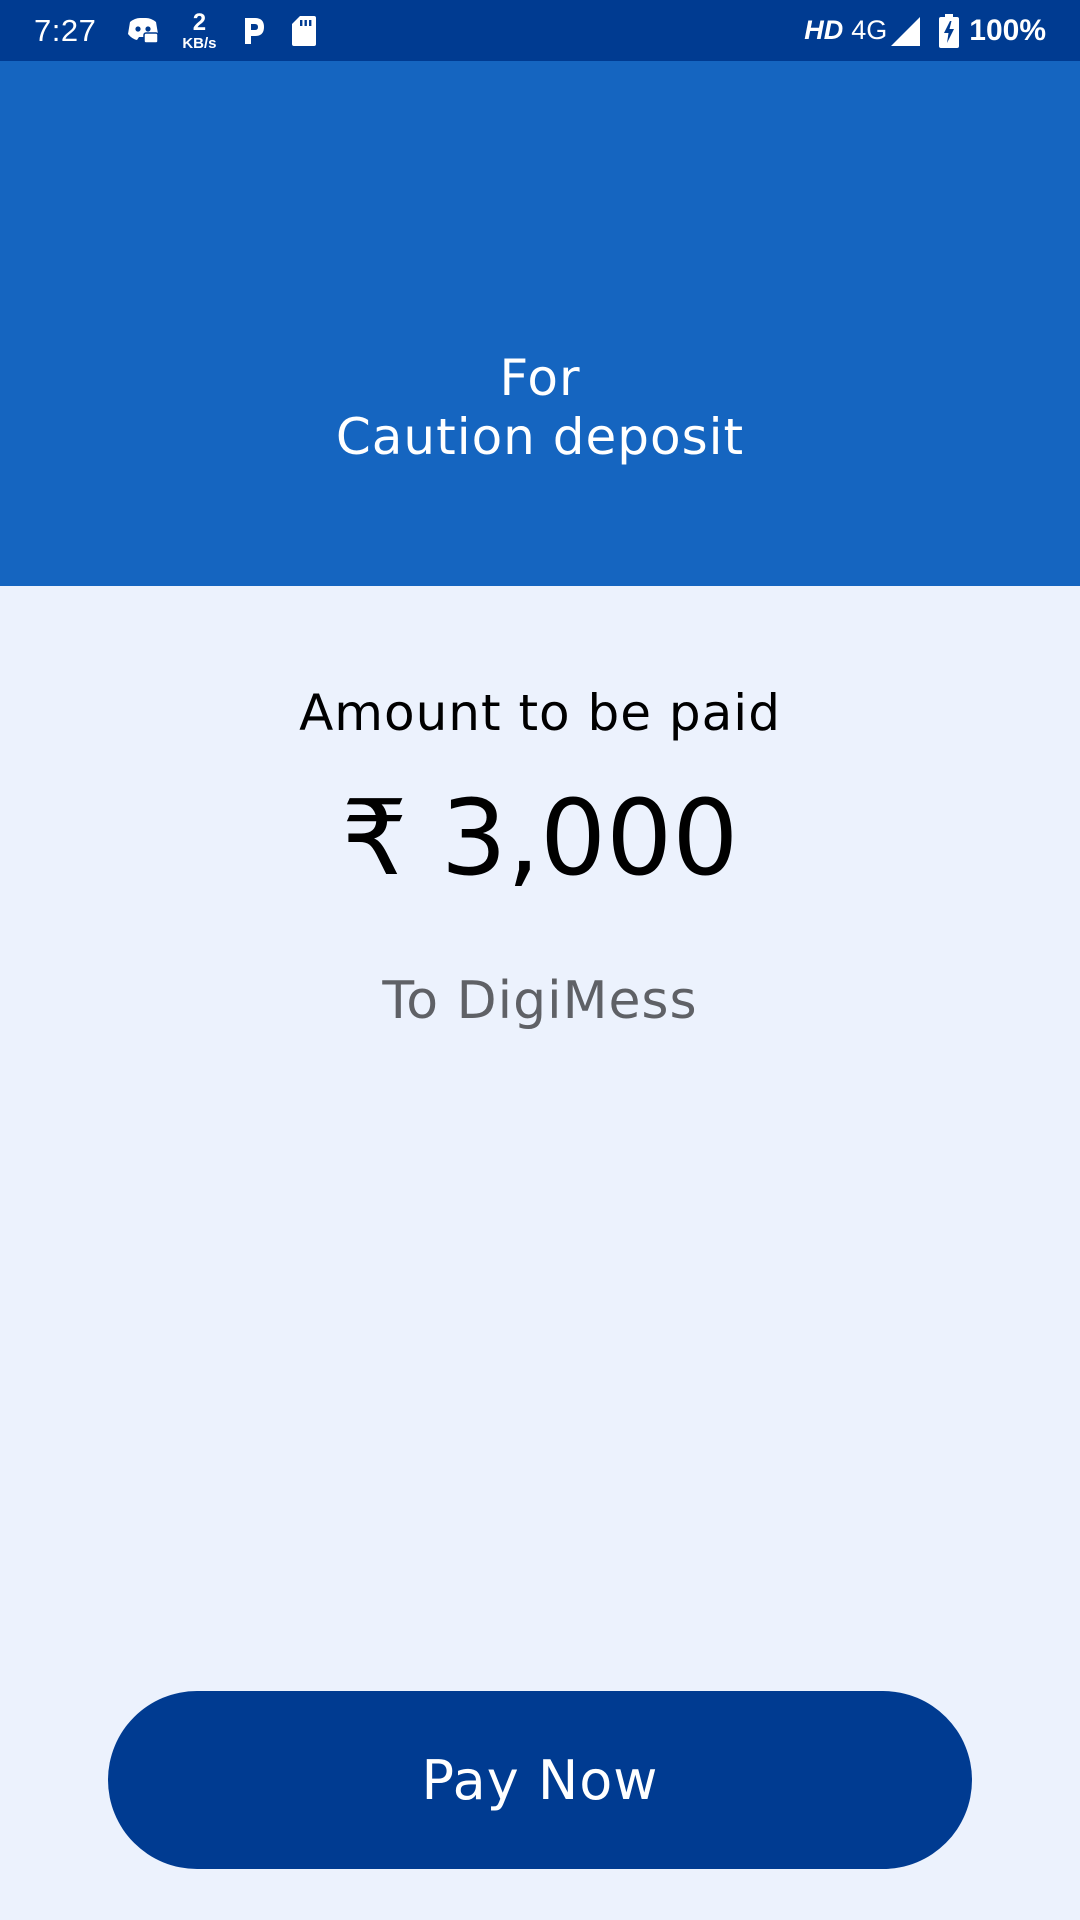 The height and width of the screenshot is (1920, 1080). I want to click on discord-icon, so click(143, 31).